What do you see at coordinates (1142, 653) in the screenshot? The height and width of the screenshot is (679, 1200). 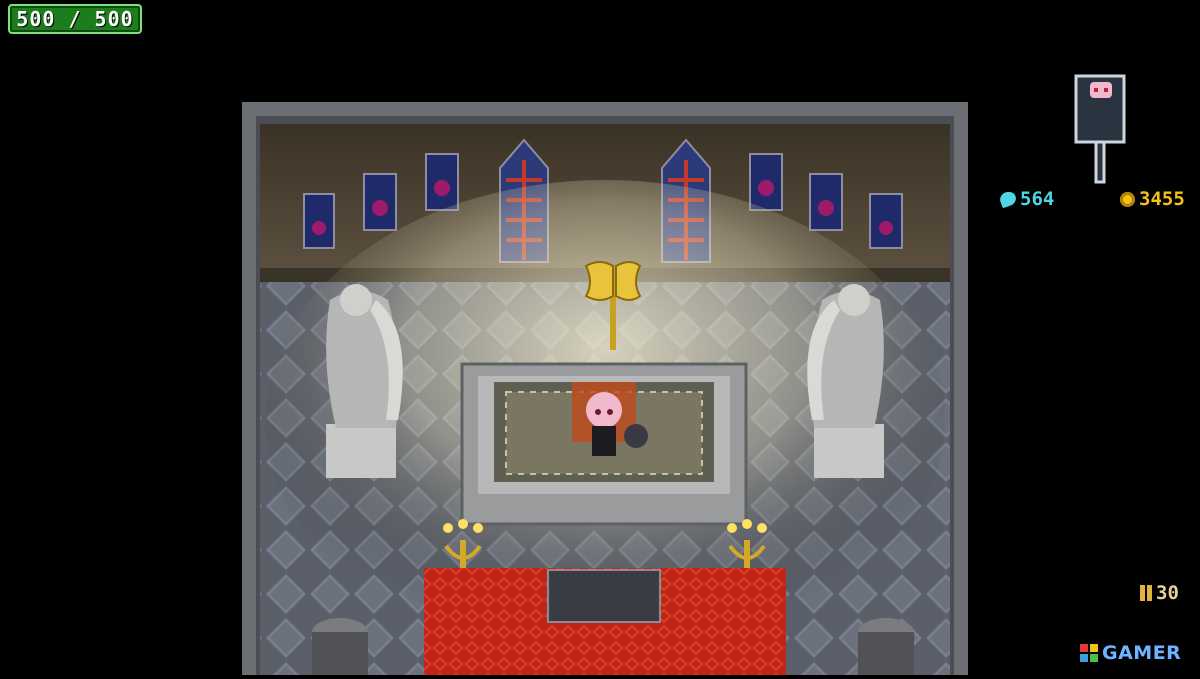 I see `watermark-text: GAMER` at bounding box center [1142, 653].